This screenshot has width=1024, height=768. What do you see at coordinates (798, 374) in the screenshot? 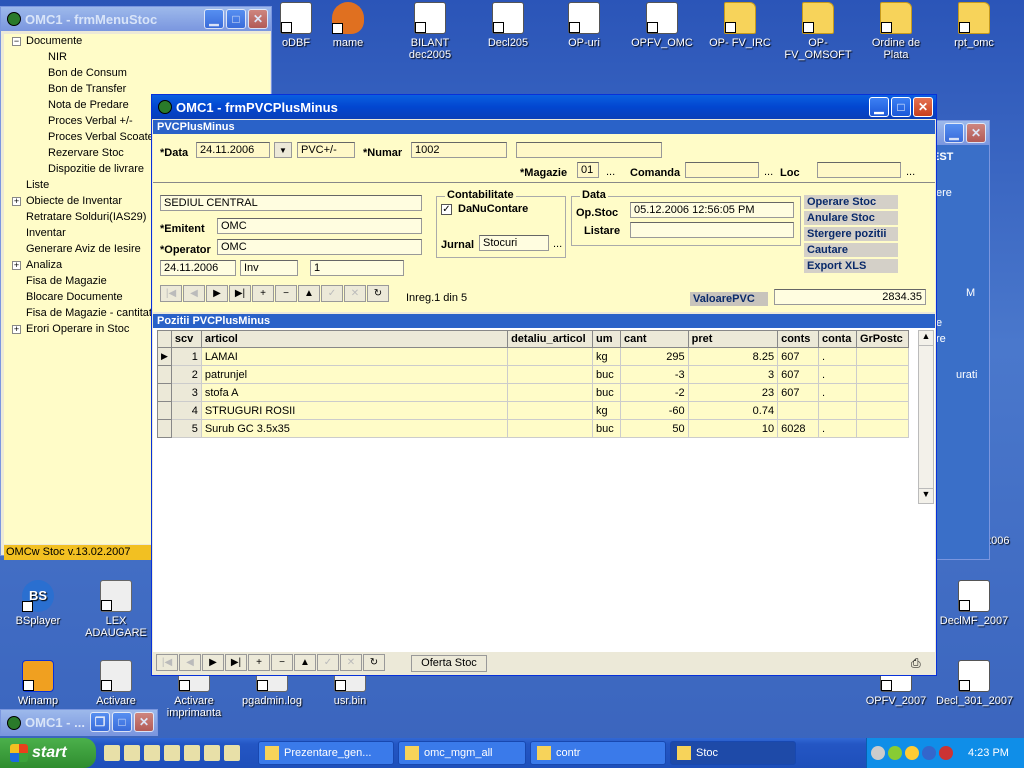
I see `grid-cell: 607` at bounding box center [798, 374].